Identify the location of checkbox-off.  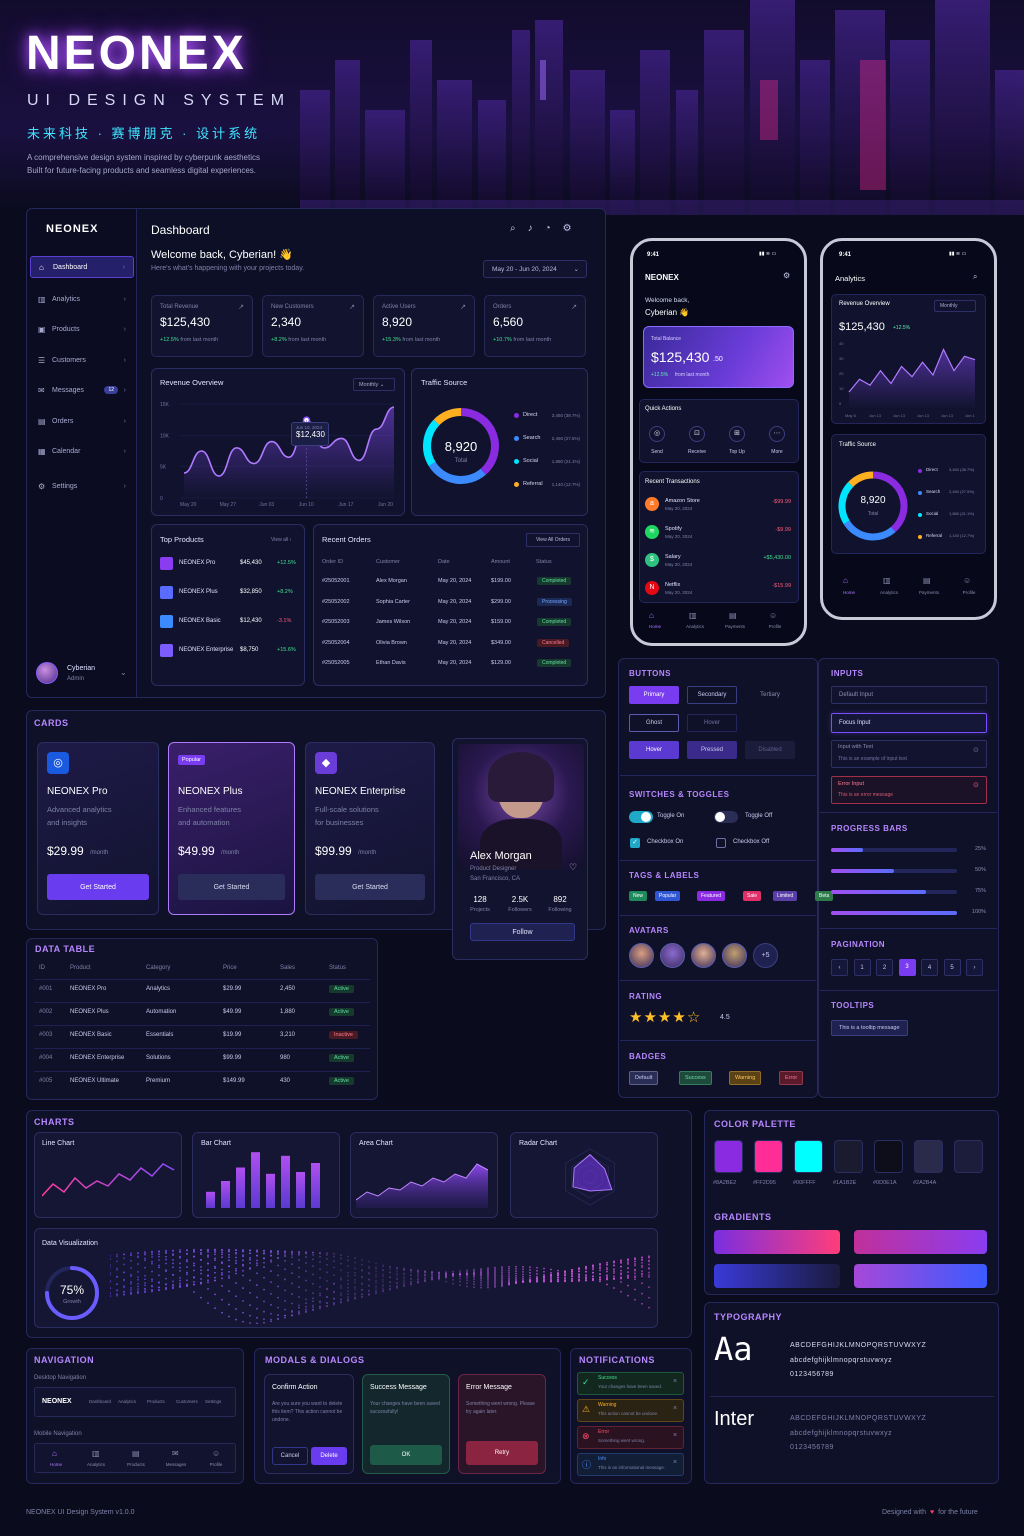
(721, 843).